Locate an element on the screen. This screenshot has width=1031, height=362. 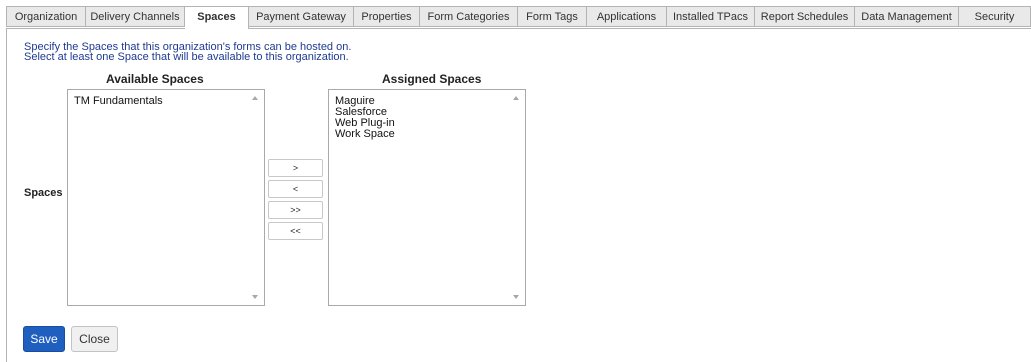
spaces-row-label: Spaces is located at coordinates (43, 193).